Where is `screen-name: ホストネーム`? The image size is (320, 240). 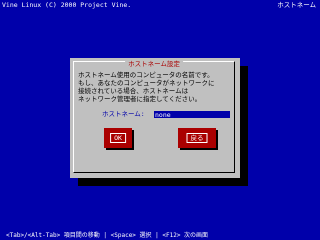 screen-name: ホストネーム is located at coordinates (296, 5).